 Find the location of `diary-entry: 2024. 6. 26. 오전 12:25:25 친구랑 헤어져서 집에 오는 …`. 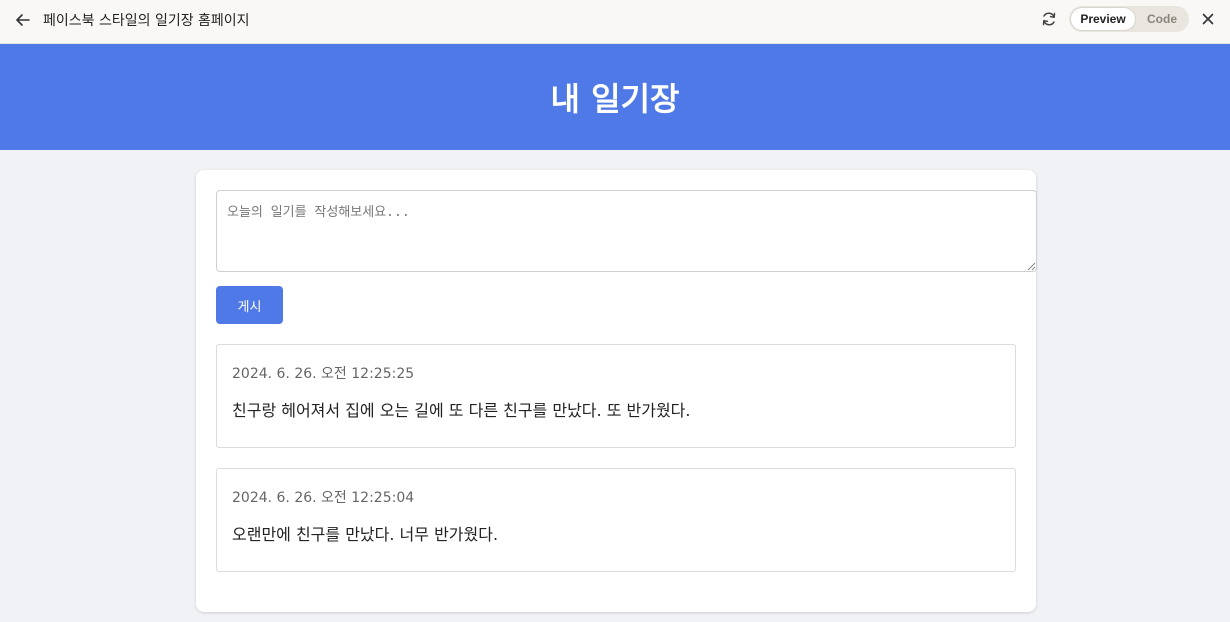

diary-entry: 2024. 6. 26. 오전 12:25:25 친구랑 헤어져서 집에 오는 … is located at coordinates (616, 396).